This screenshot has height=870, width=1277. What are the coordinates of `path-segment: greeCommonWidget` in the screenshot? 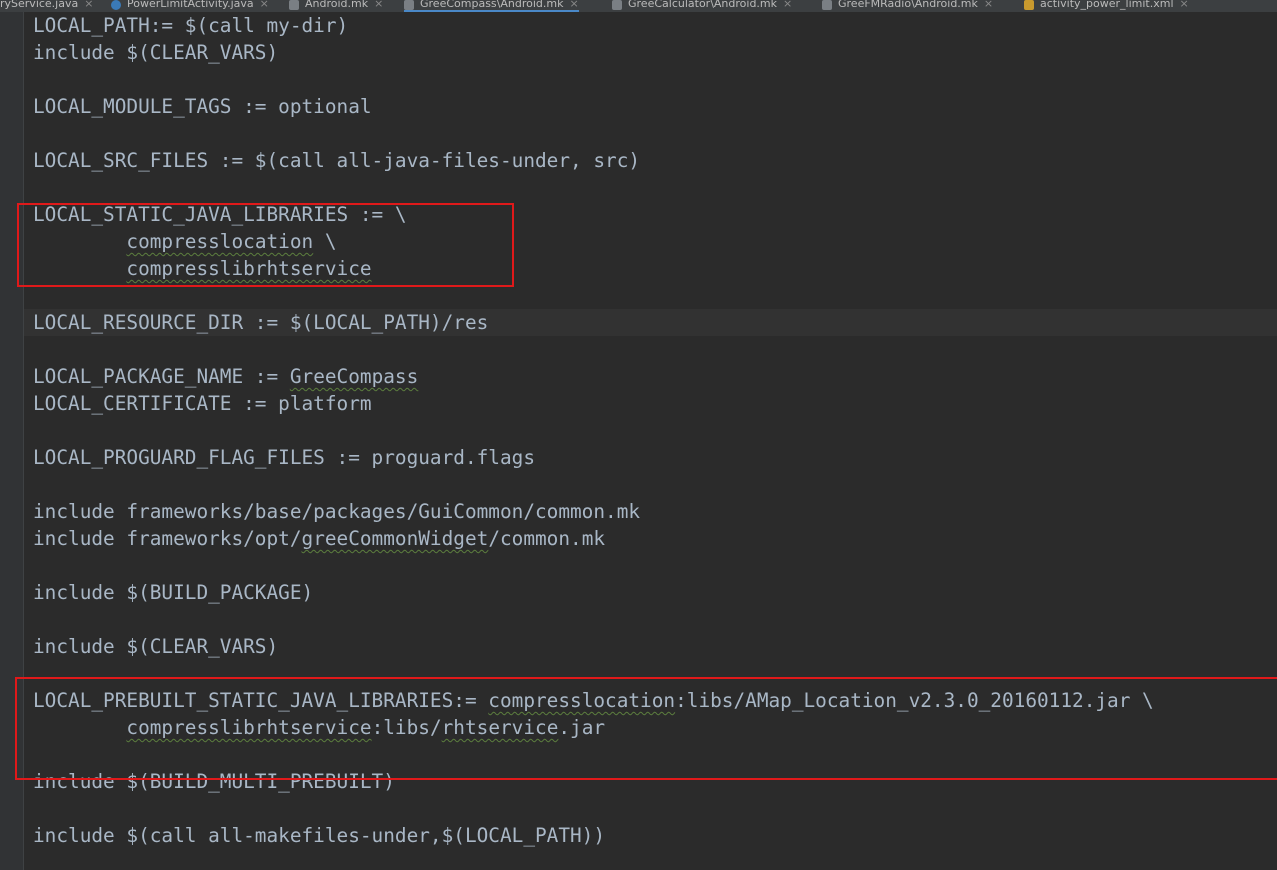 It's located at (395, 538).